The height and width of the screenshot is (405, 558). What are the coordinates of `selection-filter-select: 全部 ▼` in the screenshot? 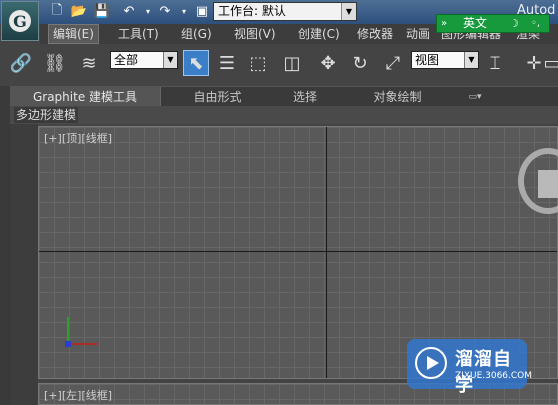 It's located at (144, 60).